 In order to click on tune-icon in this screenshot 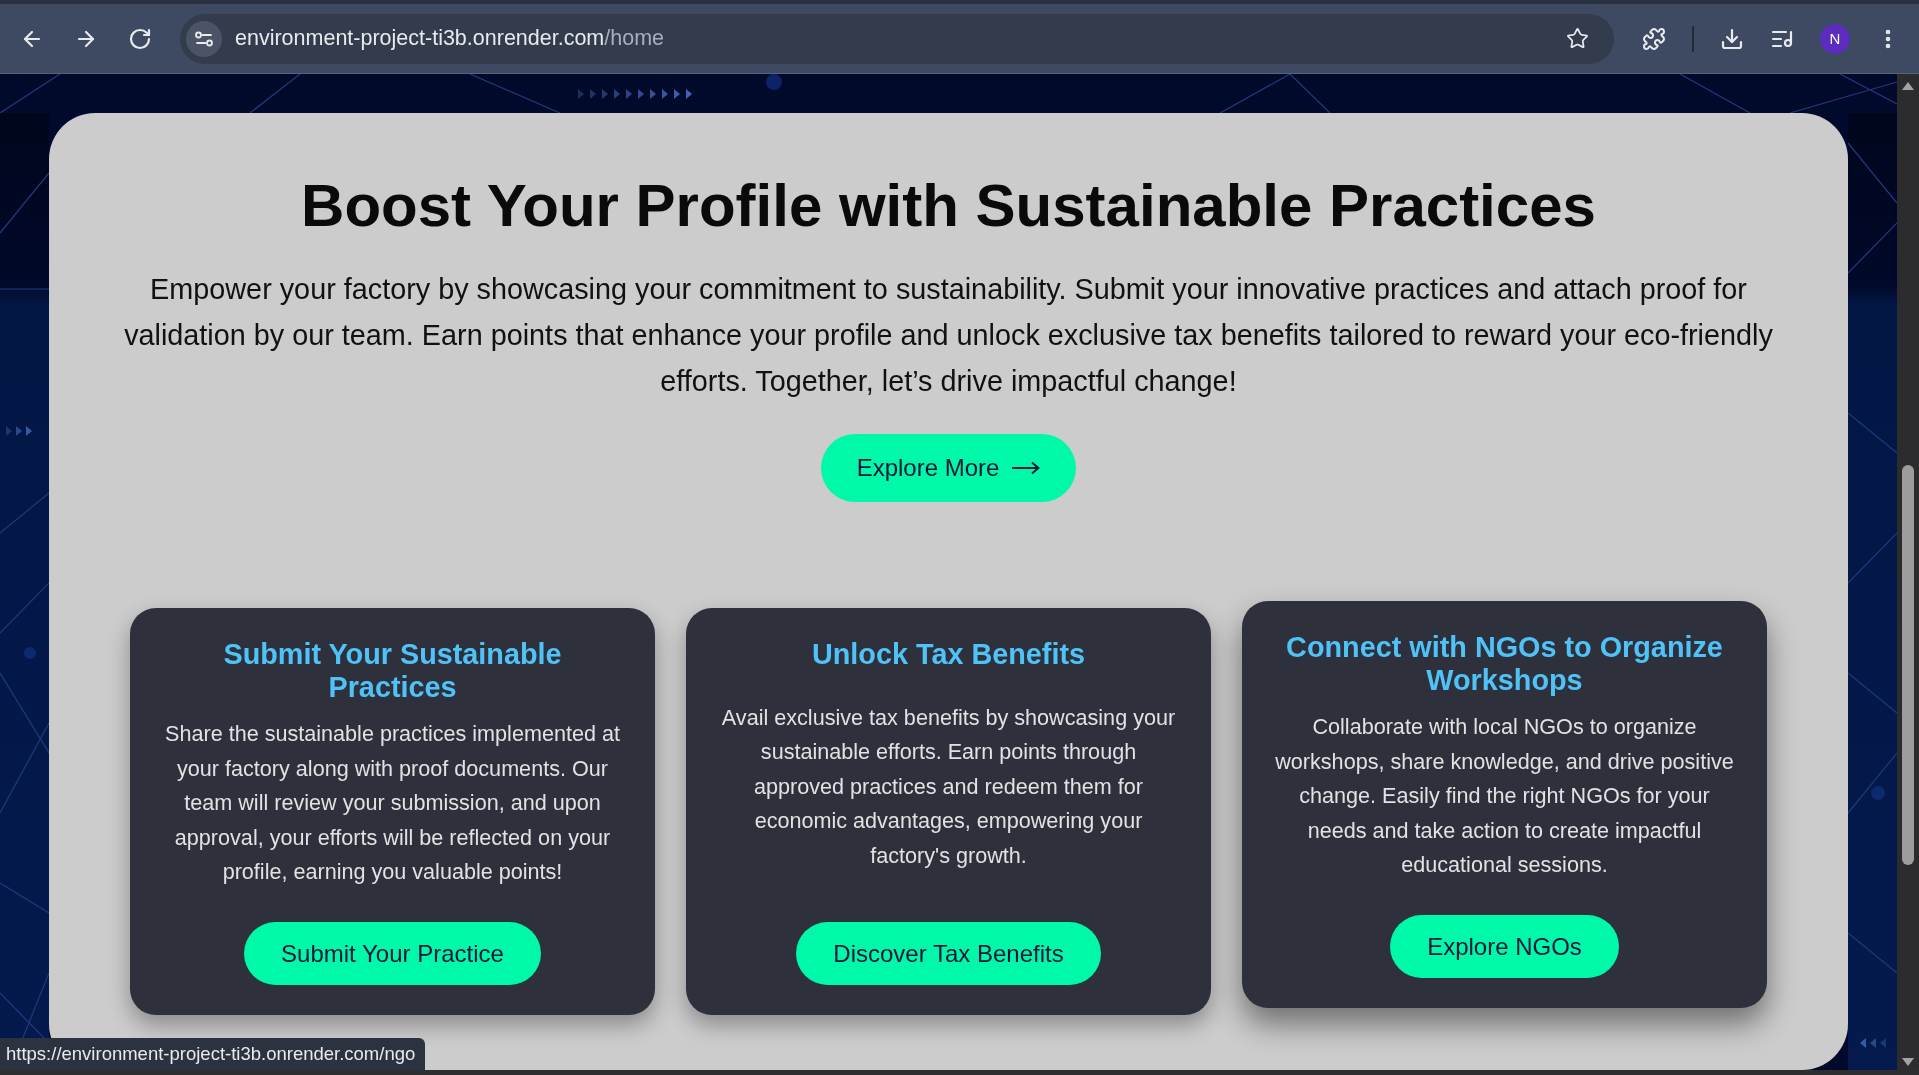, I will do `click(204, 38)`.